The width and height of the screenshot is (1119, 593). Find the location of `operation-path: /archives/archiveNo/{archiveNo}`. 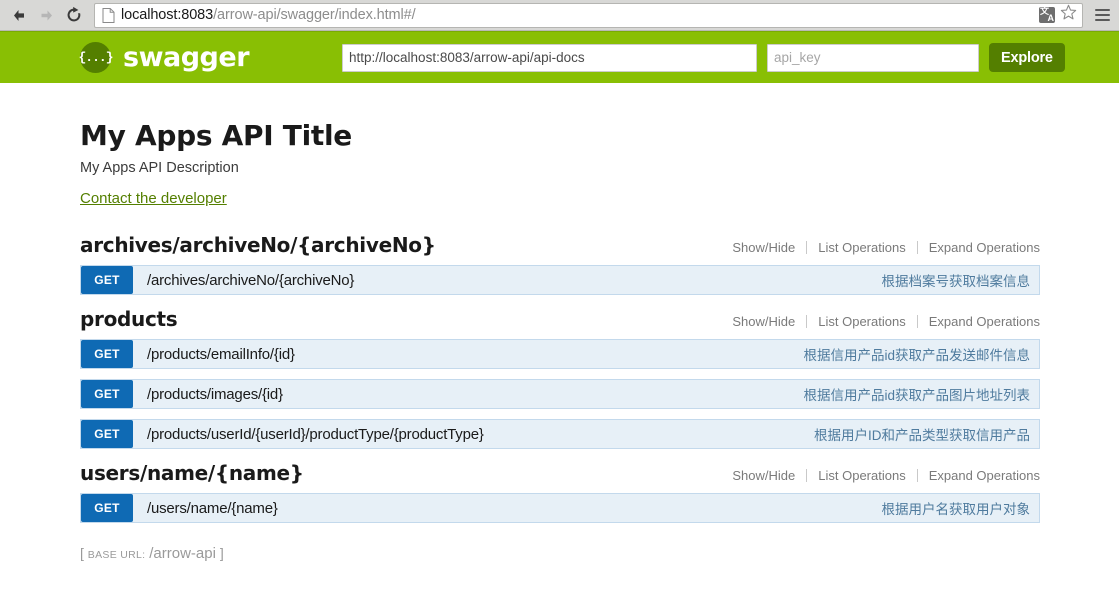

operation-path: /archives/archiveNo/{archiveNo} is located at coordinates (507, 280).